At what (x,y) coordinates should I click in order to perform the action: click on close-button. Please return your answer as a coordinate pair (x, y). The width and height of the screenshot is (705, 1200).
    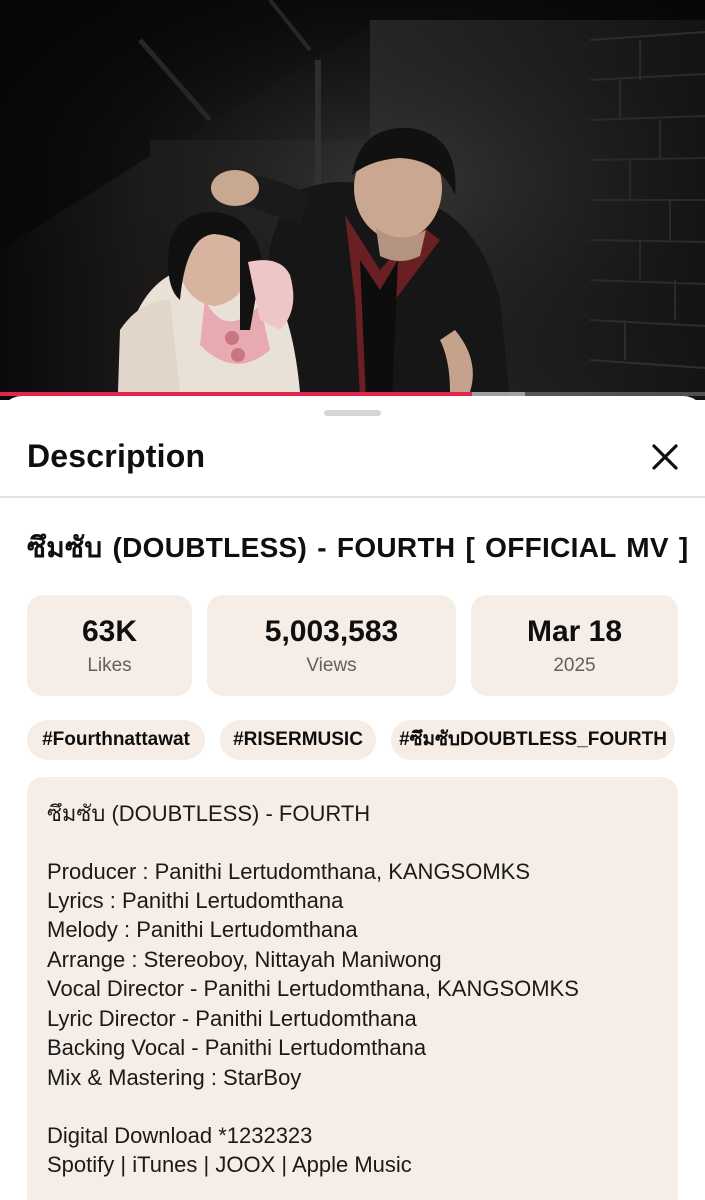
    Looking at the image, I should click on (665, 457).